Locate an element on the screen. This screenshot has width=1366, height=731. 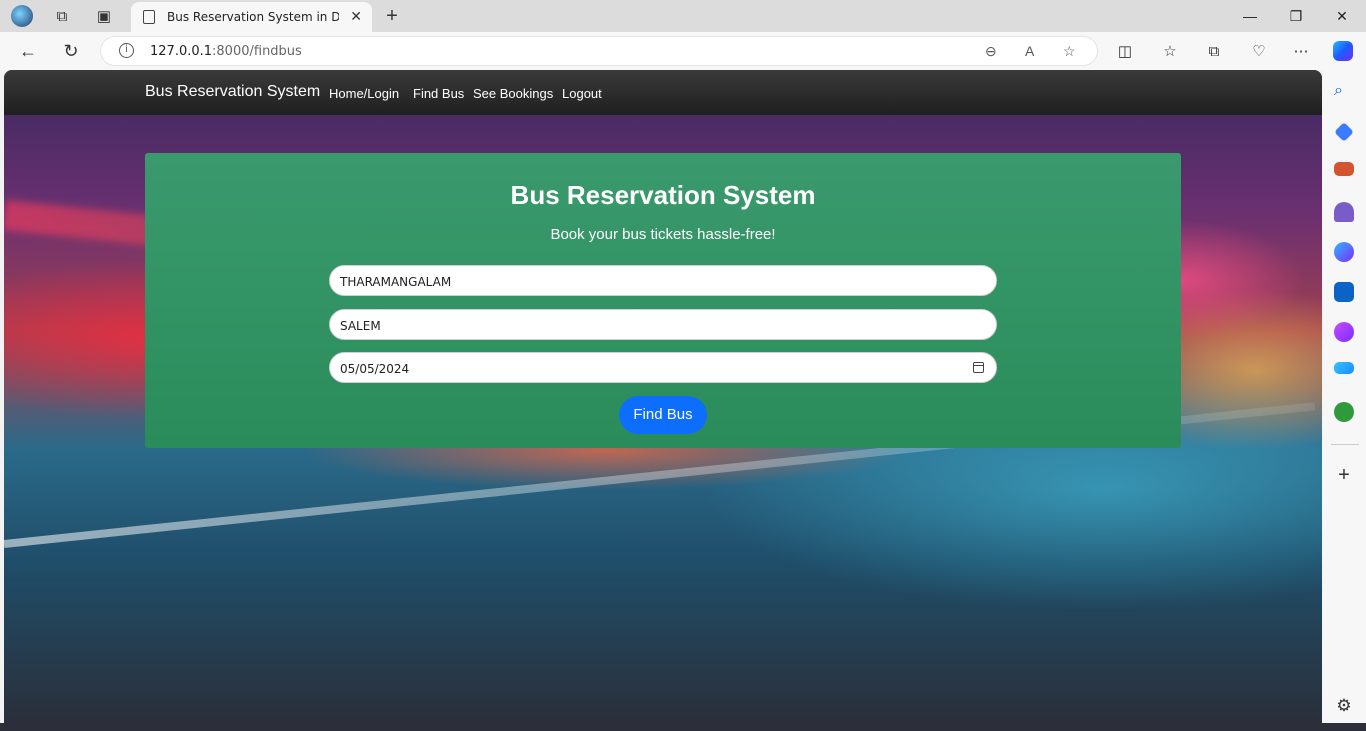
more-menu-icon: ⋯ is located at coordinates (1301, 51).